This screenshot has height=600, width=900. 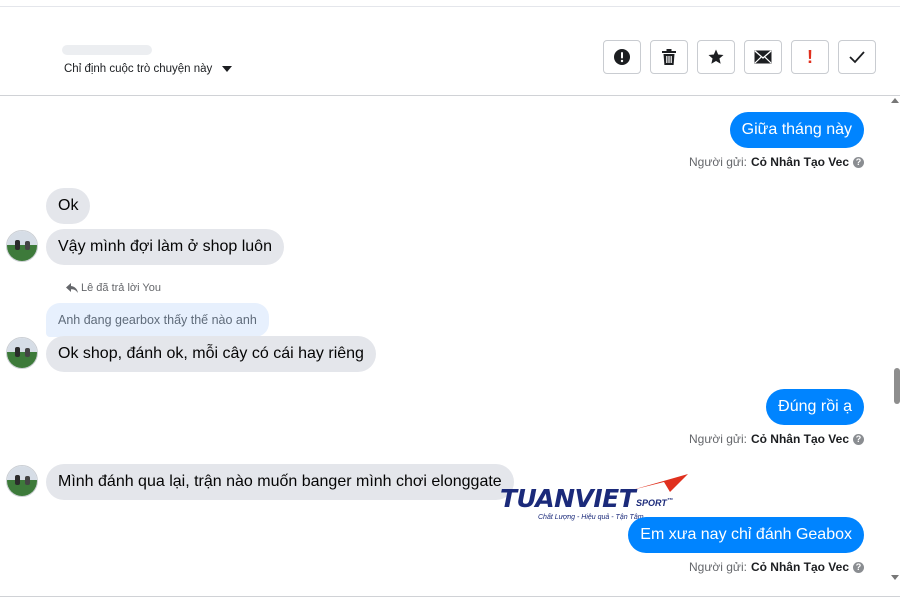 I want to click on exclamation-circle-icon, so click(x=622, y=57).